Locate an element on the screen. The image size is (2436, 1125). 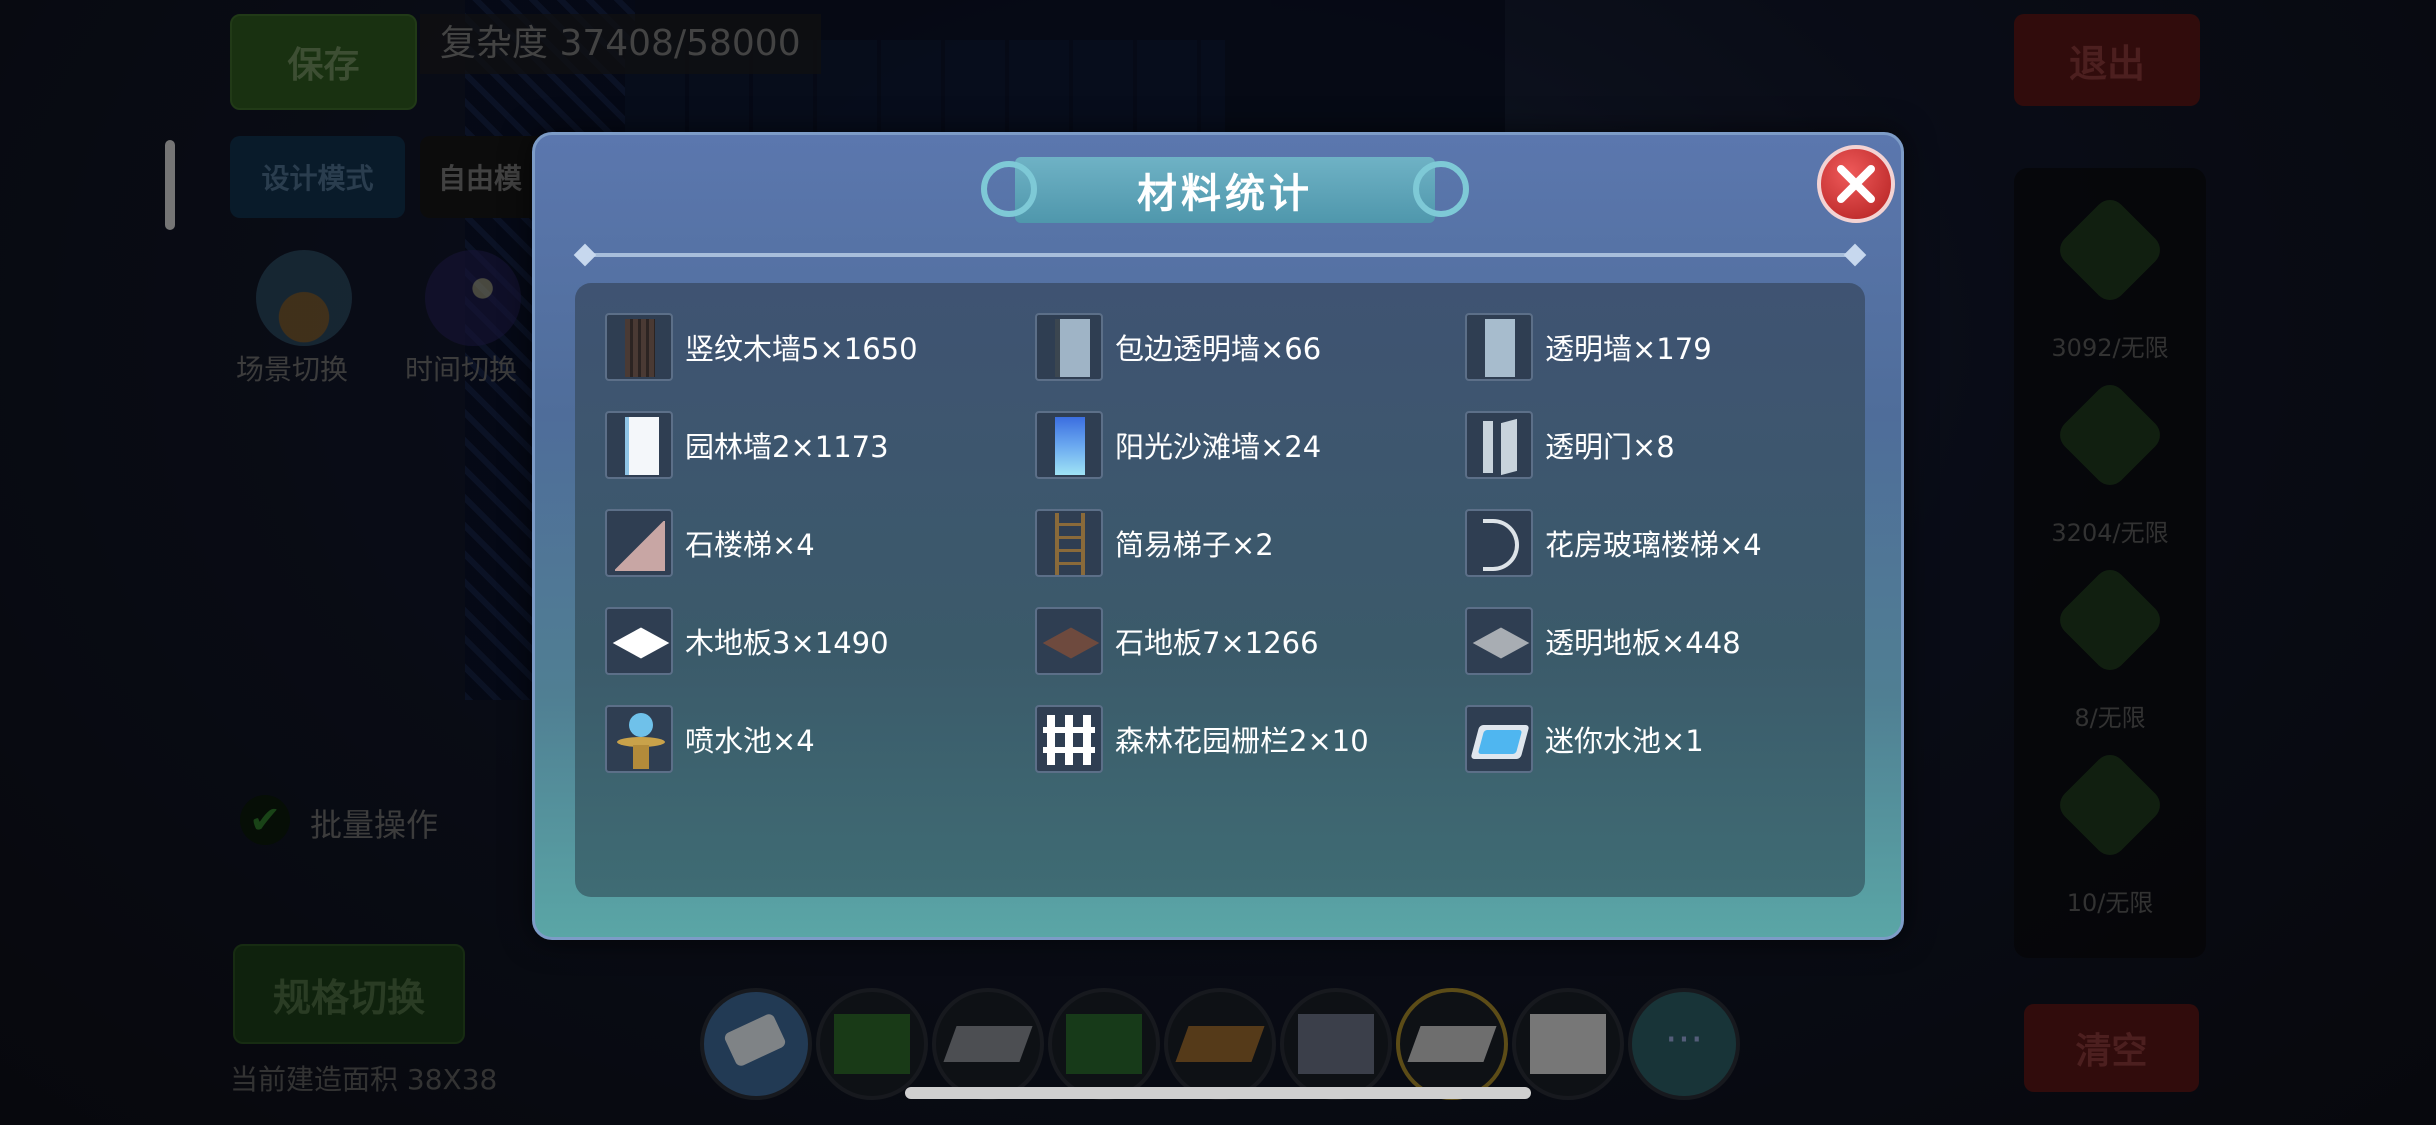
stone-floor-icon is located at coordinates (1069, 641).